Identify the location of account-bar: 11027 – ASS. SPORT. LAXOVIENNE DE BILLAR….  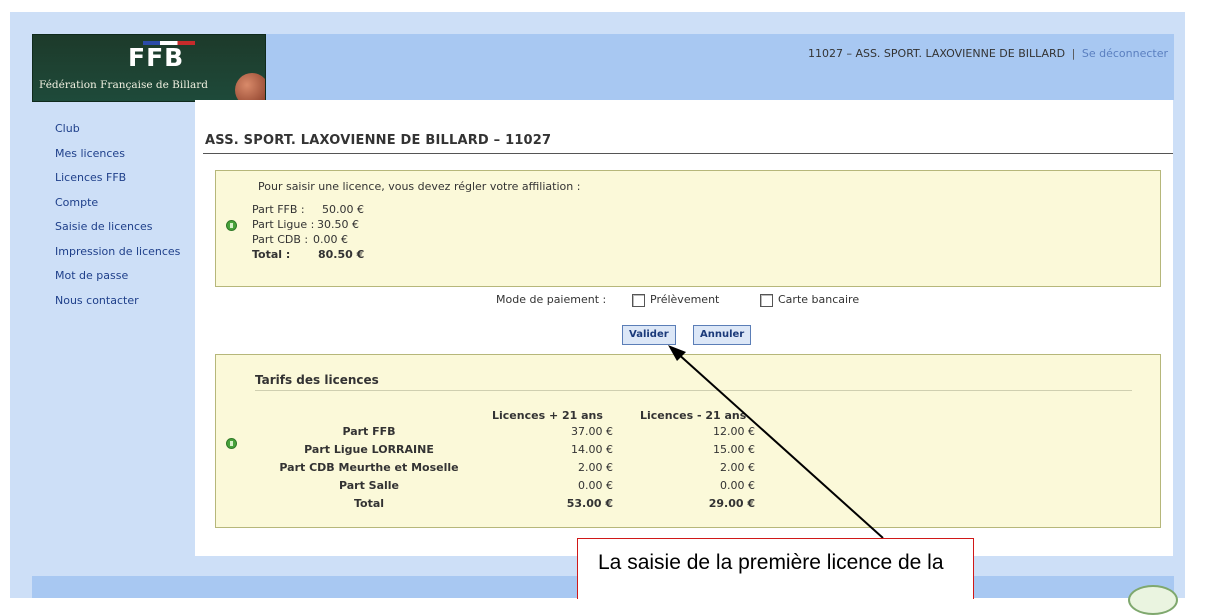
(988, 53).